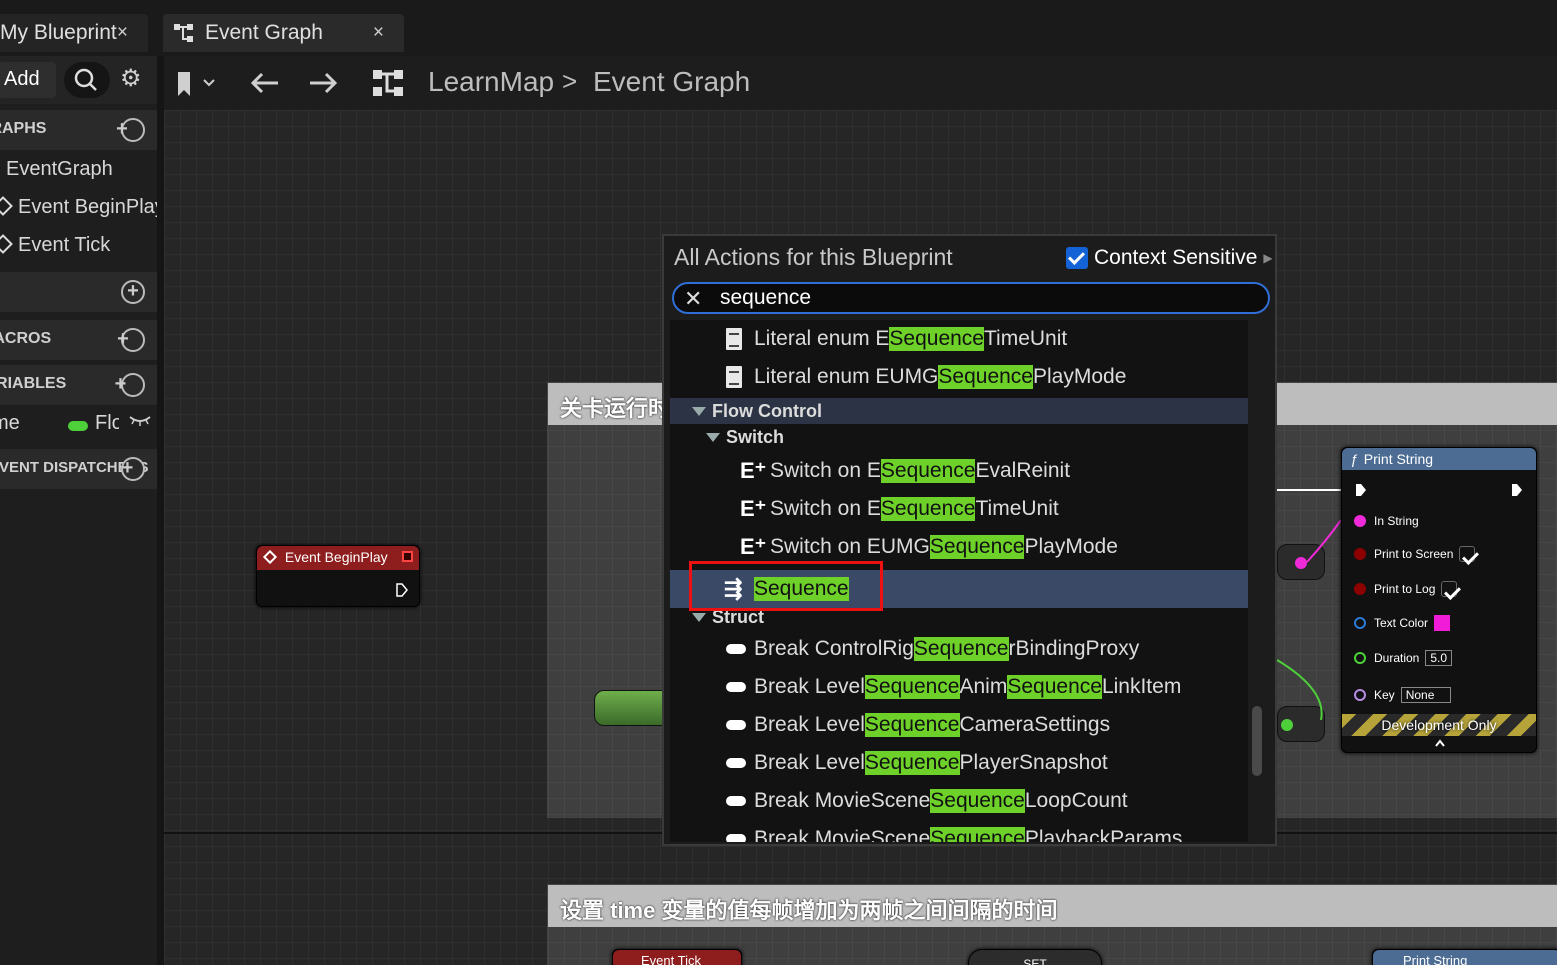 The image size is (1557, 965). Describe the element at coordinates (755, 436) in the screenshot. I see `action-subcategory-label: Switch` at that location.